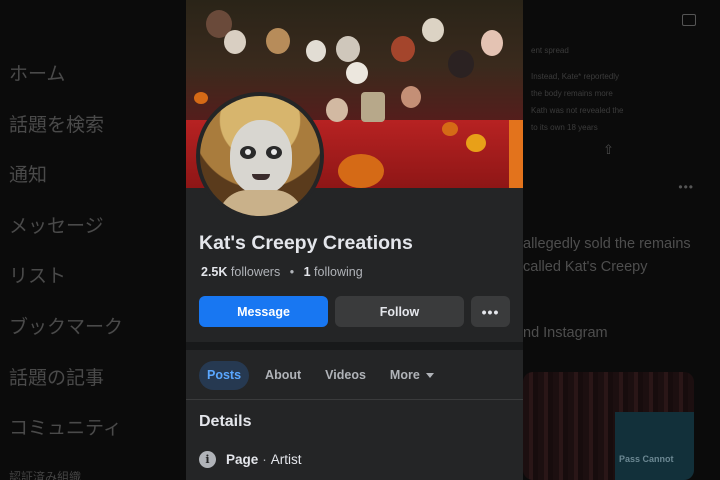  Describe the element at coordinates (516, 154) in the screenshot. I see `cover-orange-edge` at that location.